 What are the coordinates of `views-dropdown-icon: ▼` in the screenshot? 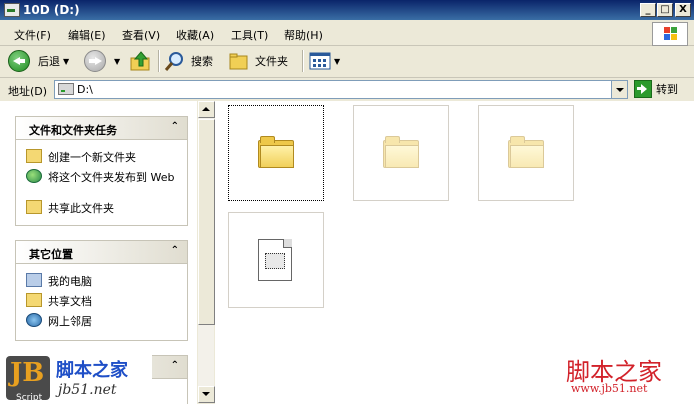 It's located at (337, 61).